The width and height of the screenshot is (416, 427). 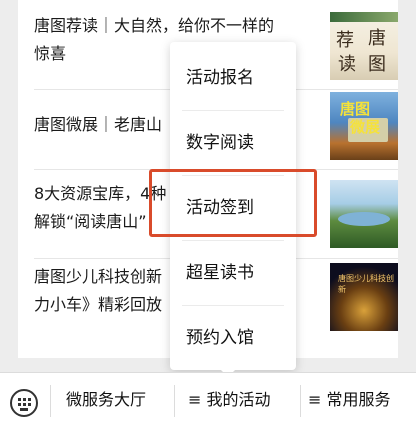 I want to click on bottom-menu-bar: 微服务大厅 ≡ 我的活动 ≡ 常用服务, so click(x=208, y=399).